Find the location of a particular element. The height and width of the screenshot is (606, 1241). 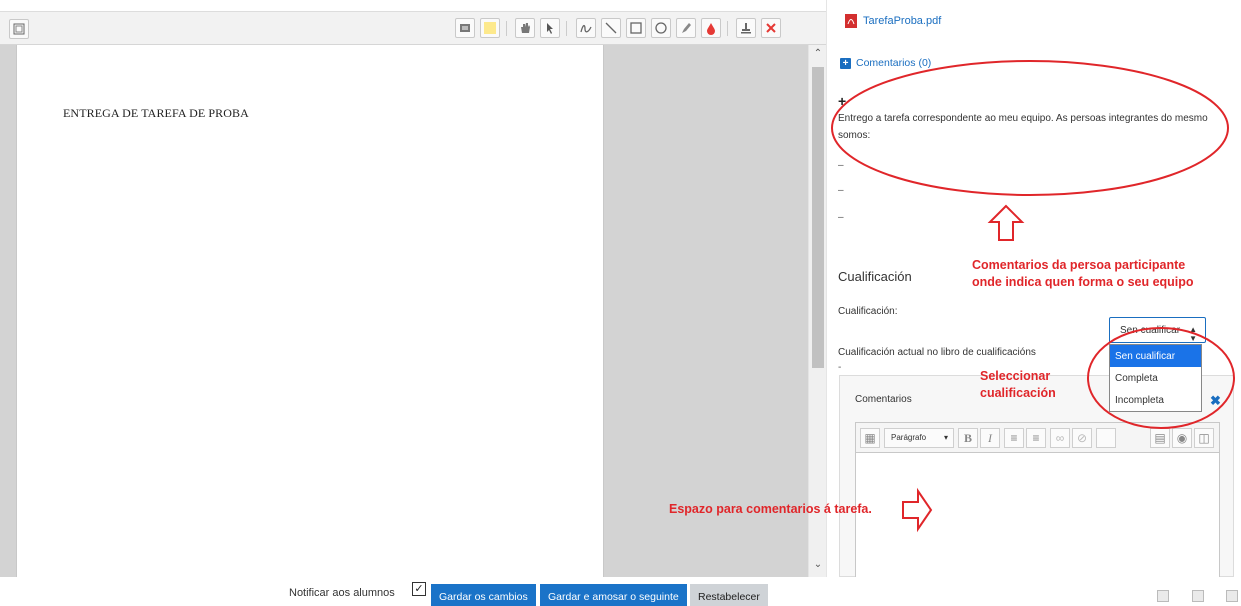

grade-options-ellipse is located at coordinates (1161, 378).